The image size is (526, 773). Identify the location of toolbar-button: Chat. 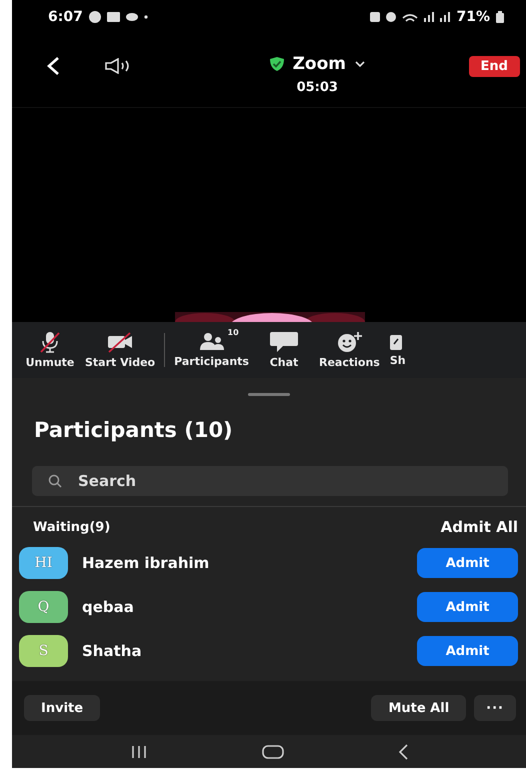
(284, 350).